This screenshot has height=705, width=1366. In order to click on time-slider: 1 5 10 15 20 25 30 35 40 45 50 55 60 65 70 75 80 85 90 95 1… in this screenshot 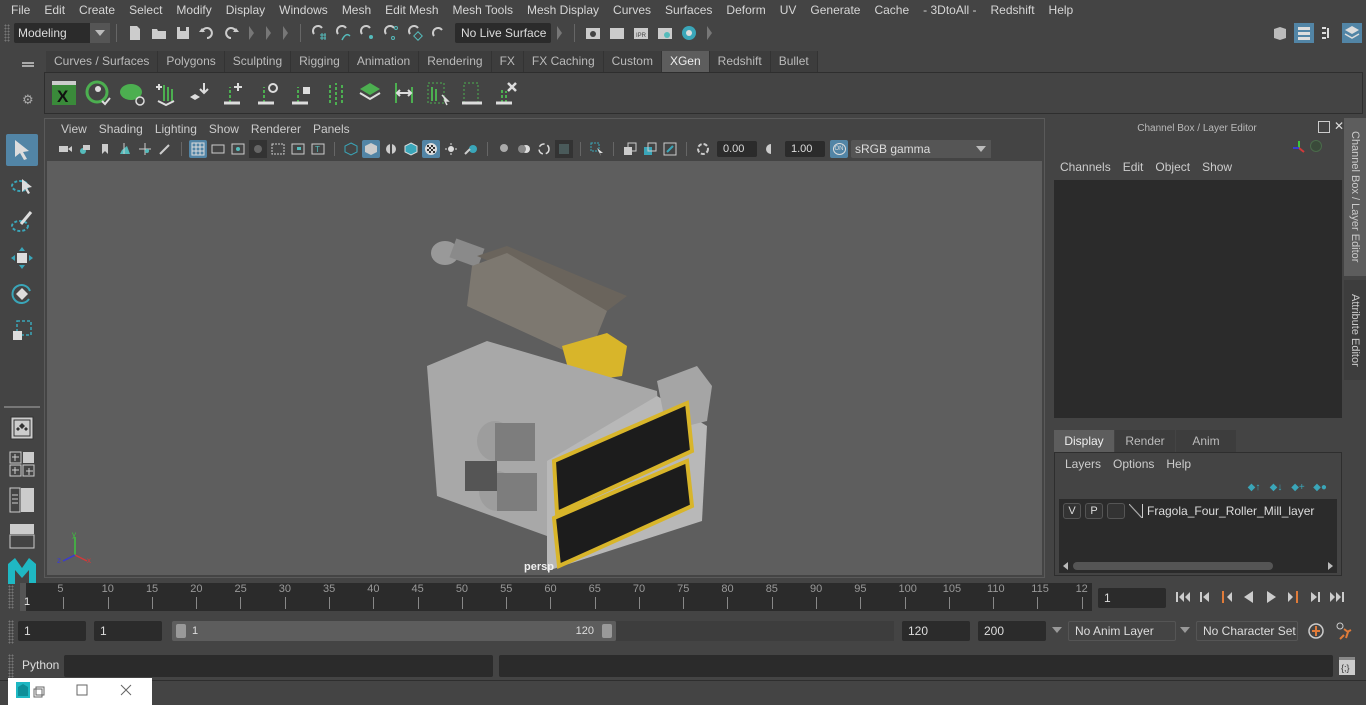, I will do `click(556, 597)`.